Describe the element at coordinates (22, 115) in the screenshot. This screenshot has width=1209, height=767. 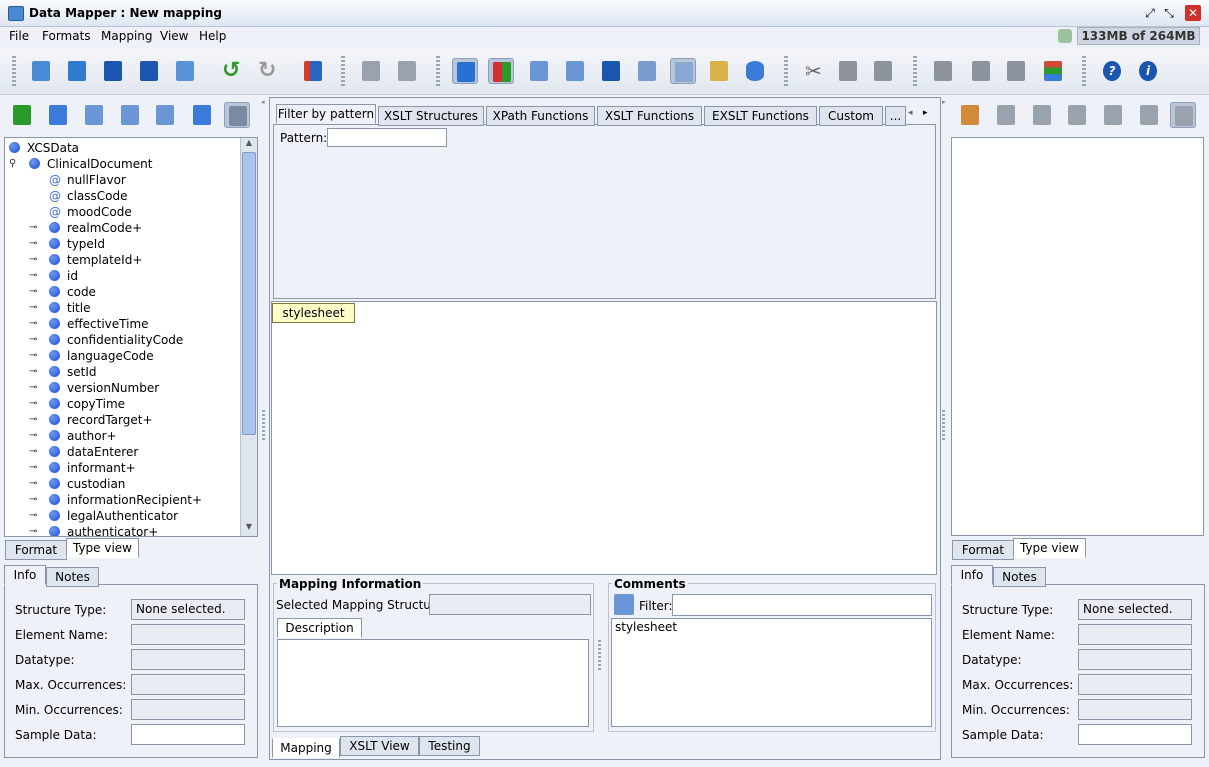
I see `import-source-icon` at that location.